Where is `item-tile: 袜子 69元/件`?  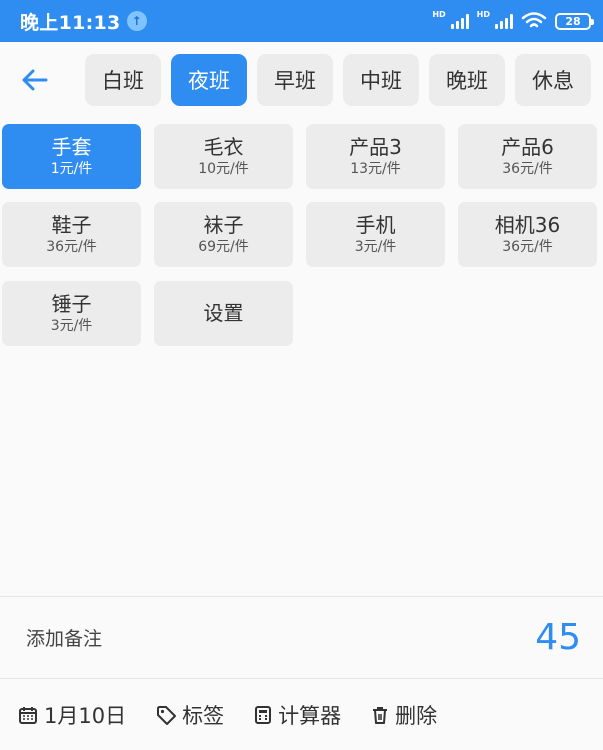
item-tile: 袜子 69元/件 is located at coordinates (223, 234).